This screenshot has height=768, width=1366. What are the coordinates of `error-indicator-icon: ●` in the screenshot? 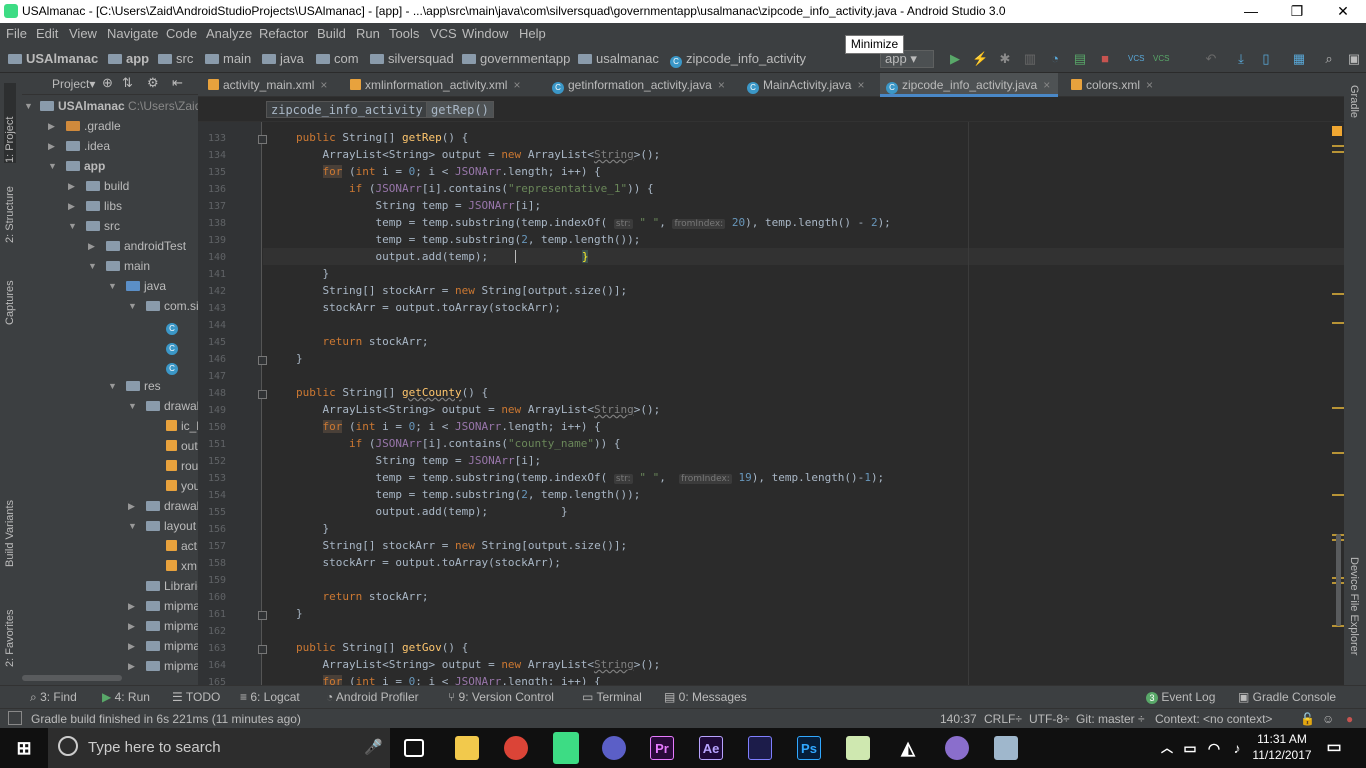 It's located at (1349, 719).